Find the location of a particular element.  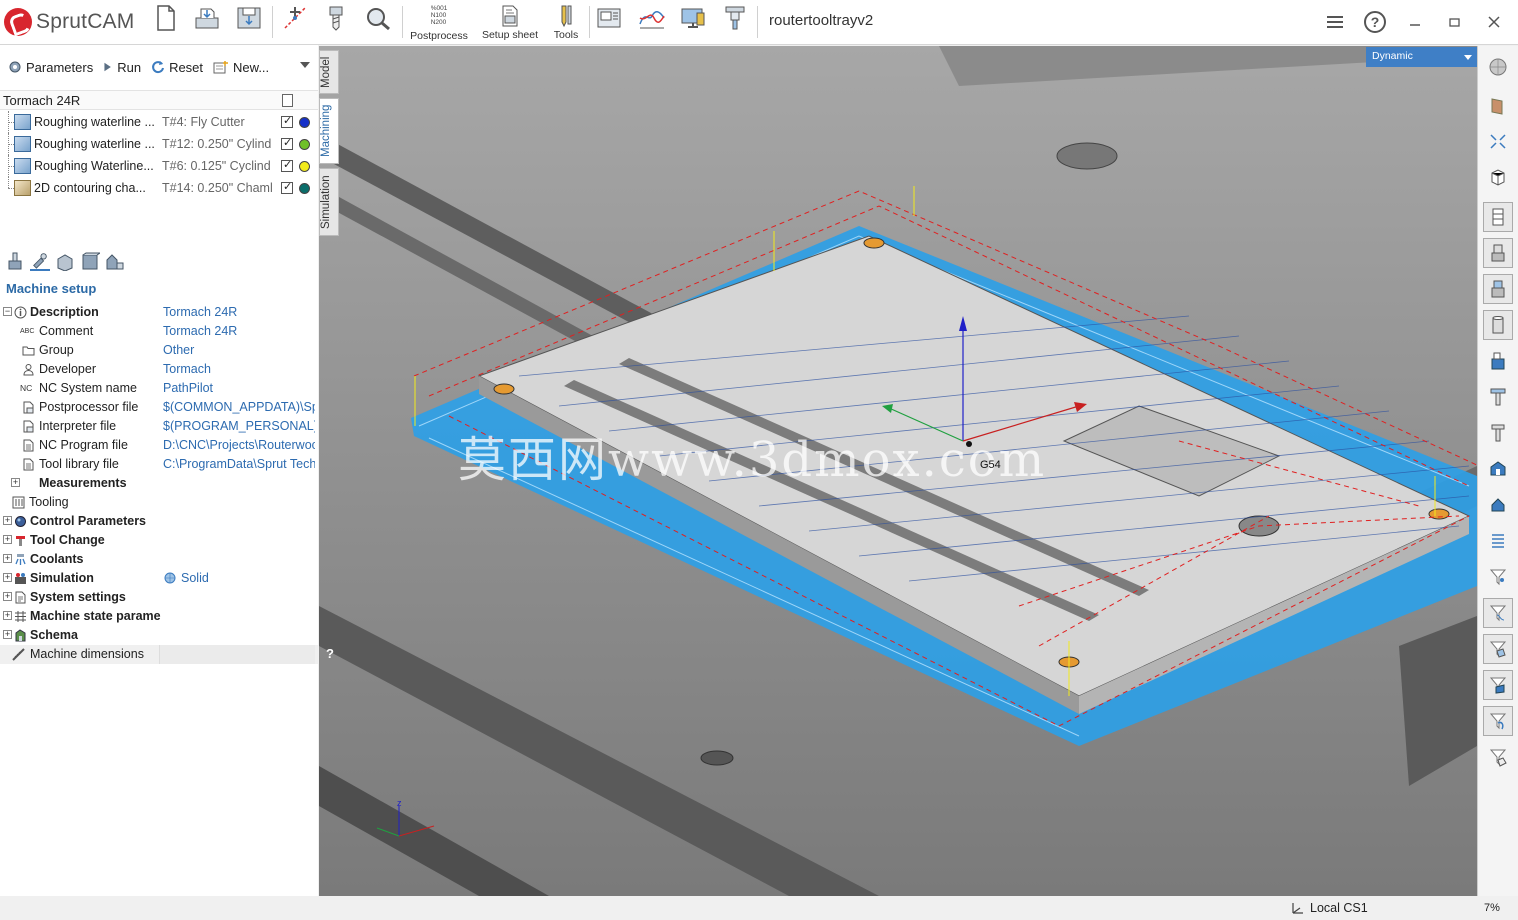

point-filter-button is located at coordinates (1498, 577).